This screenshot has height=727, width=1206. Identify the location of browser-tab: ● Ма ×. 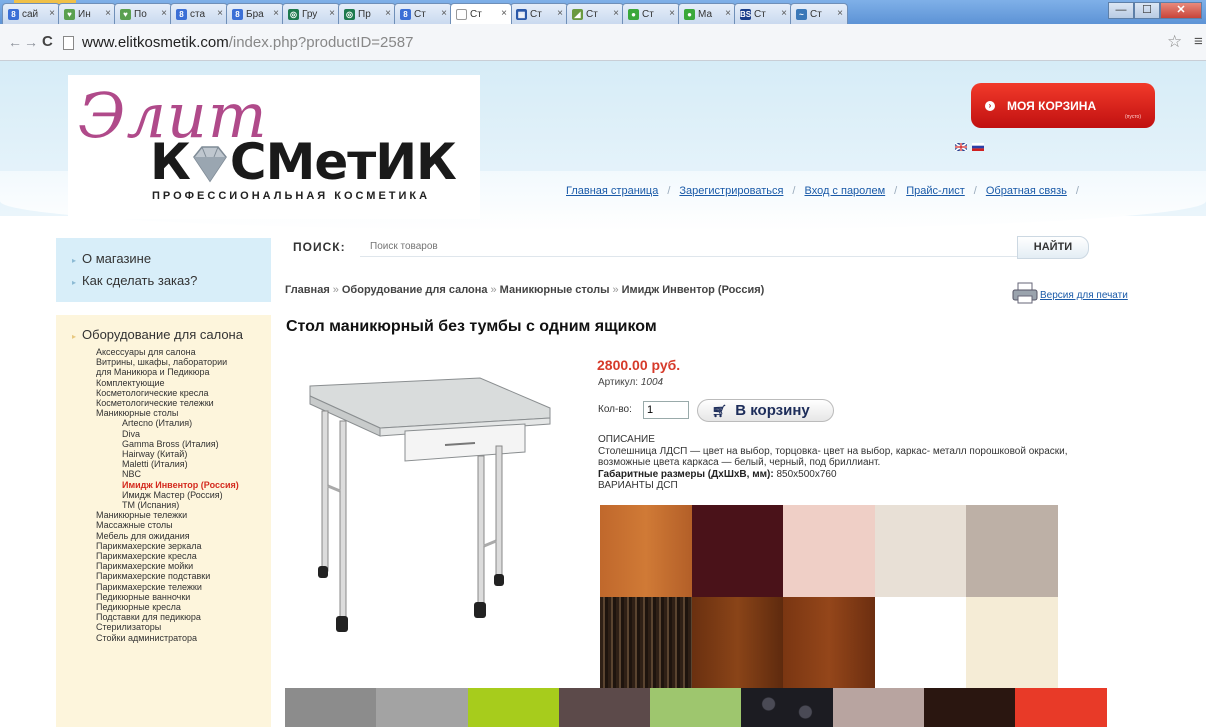
(707, 13).